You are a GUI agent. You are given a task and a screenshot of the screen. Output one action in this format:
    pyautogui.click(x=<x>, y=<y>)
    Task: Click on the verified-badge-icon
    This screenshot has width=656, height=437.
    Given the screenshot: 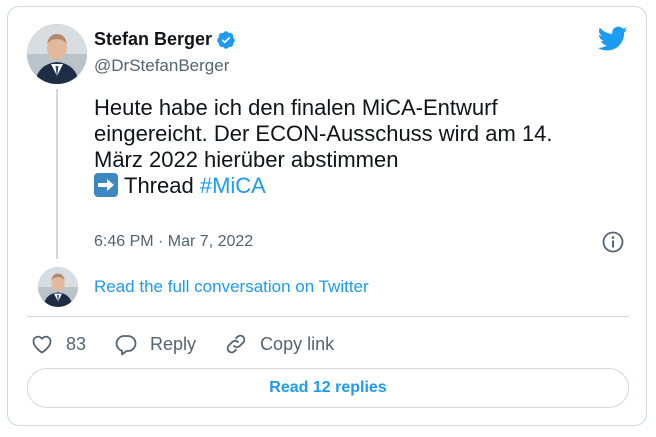 What is the action you would take?
    pyautogui.click(x=226, y=39)
    